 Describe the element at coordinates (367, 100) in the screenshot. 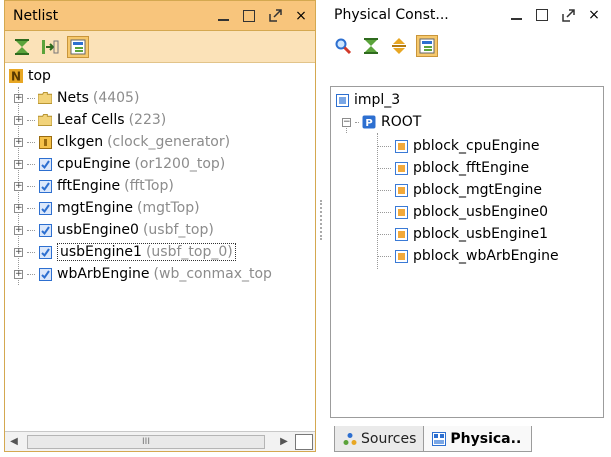

I see `tree-root: impl_3` at that location.